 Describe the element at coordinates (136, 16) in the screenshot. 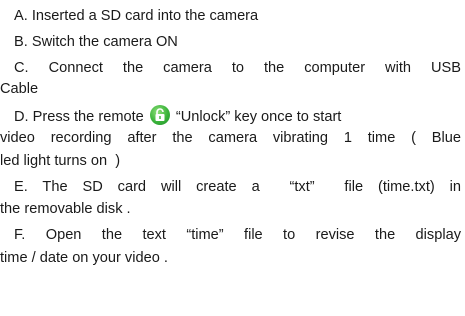

I see `step-a-text: A. Inserted a SD card into the camera` at that location.